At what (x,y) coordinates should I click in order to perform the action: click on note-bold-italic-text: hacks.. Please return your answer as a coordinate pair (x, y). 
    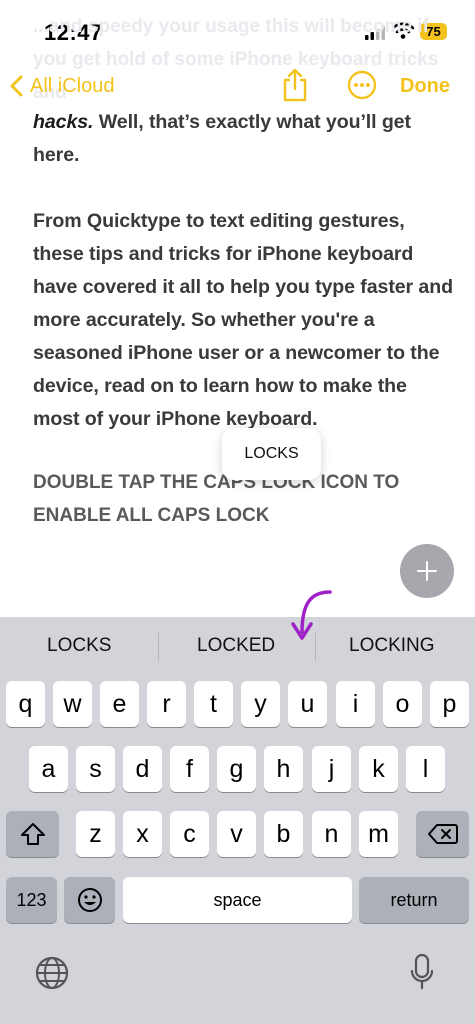
    Looking at the image, I should click on (63, 122).